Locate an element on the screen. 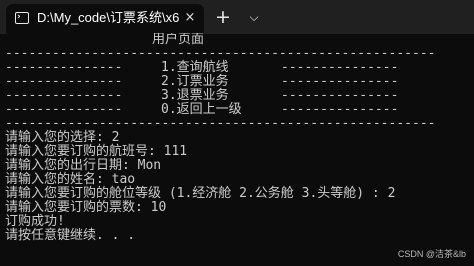 The height and width of the screenshot is (266, 474). terminal-line: 订购成功! is located at coordinates (35, 221).